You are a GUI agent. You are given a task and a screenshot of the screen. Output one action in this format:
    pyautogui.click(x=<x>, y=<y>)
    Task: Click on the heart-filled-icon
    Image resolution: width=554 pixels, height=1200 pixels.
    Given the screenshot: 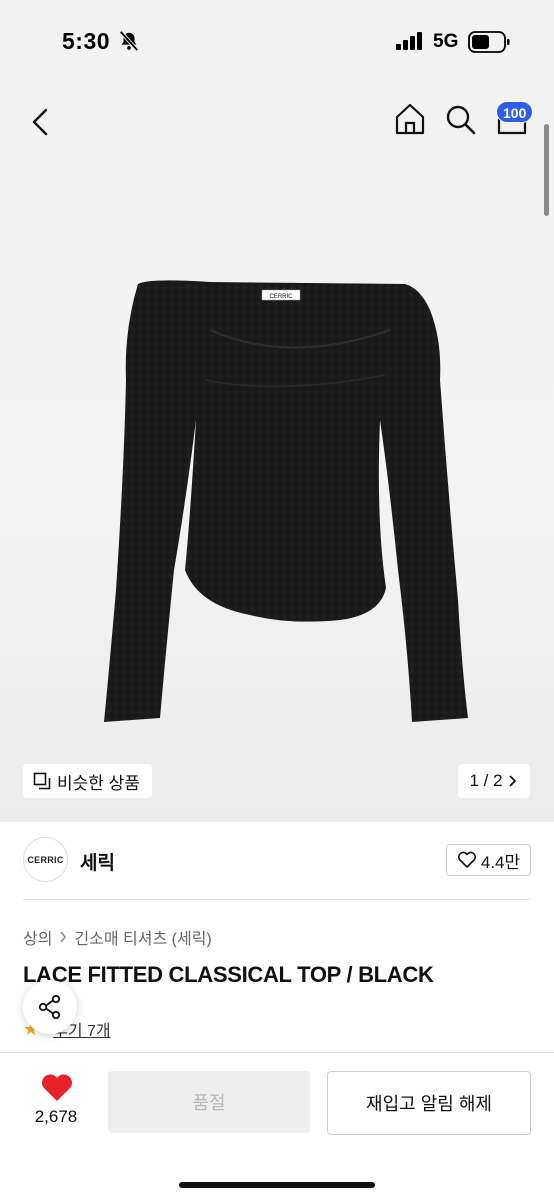 What is the action you would take?
    pyautogui.click(x=57, y=1088)
    